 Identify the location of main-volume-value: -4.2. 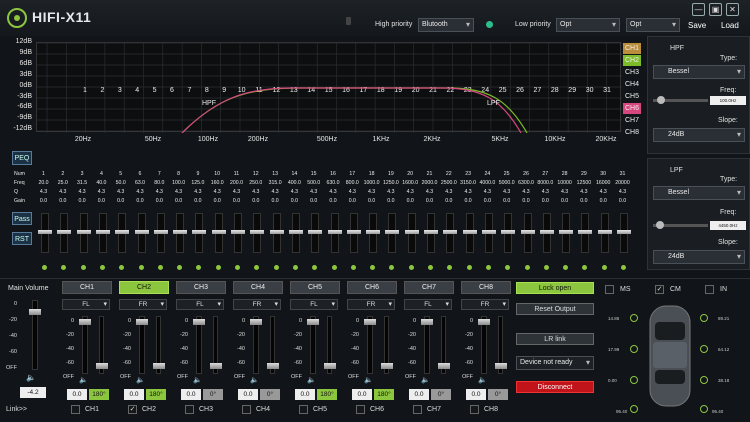
(33, 392).